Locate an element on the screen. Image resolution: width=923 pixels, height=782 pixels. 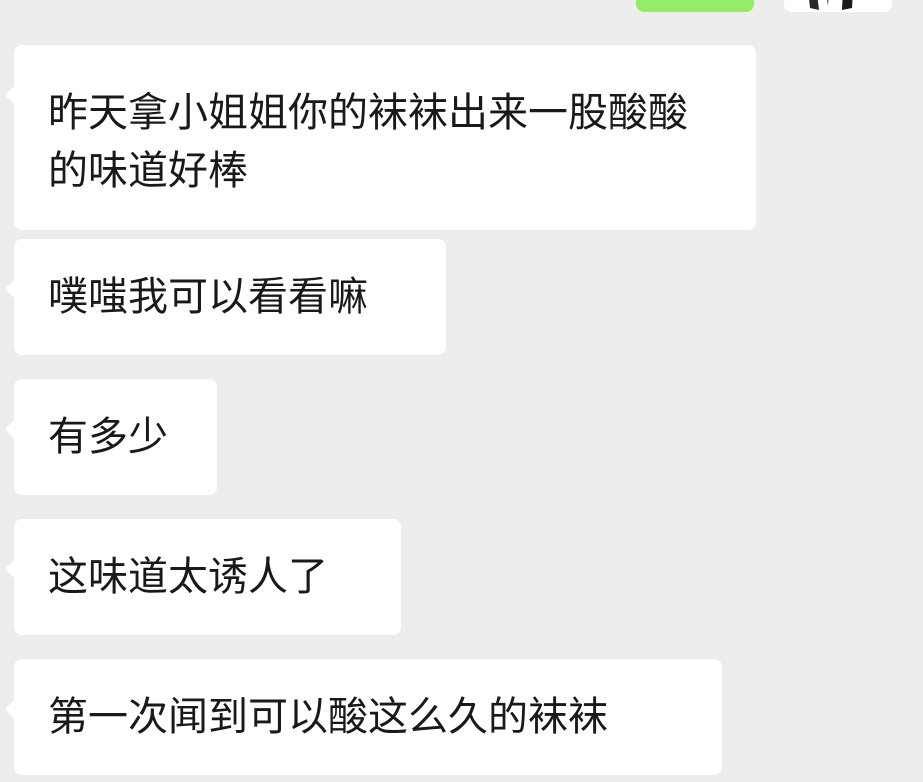
sent-message-bubble is located at coordinates (695, 6).